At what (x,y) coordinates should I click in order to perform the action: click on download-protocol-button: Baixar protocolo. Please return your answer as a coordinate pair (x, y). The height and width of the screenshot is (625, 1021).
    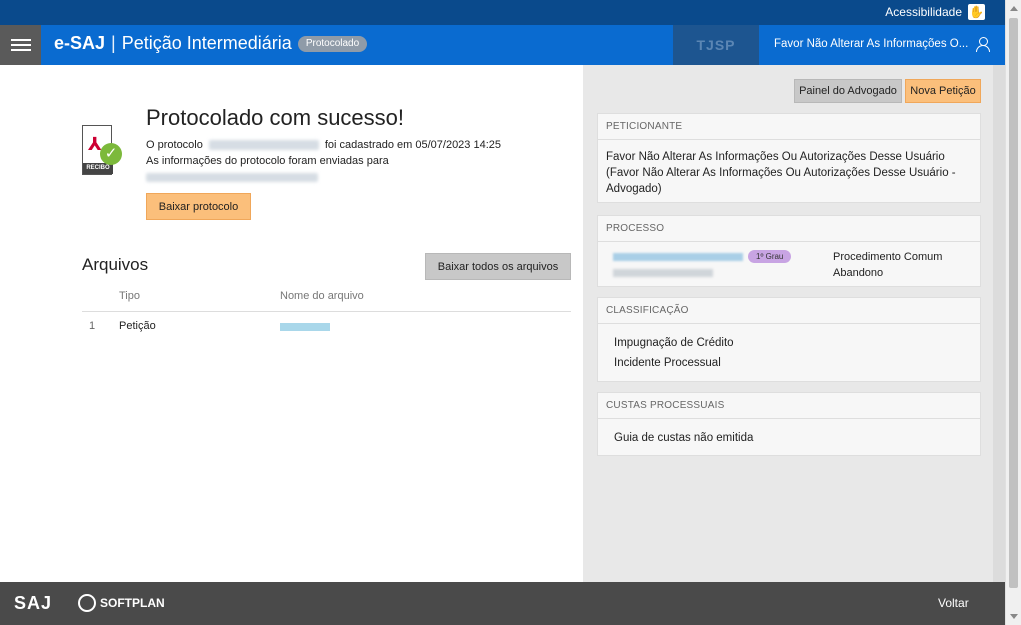
    Looking at the image, I should click on (198, 206).